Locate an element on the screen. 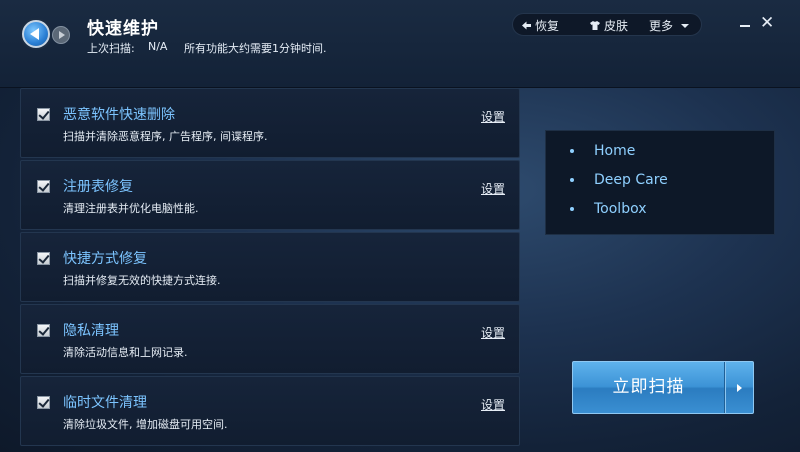 The height and width of the screenshot is (452, 800). scan-duration-note: 所有功能大约需要1分钟时间. is located at coordinates (255, 48).